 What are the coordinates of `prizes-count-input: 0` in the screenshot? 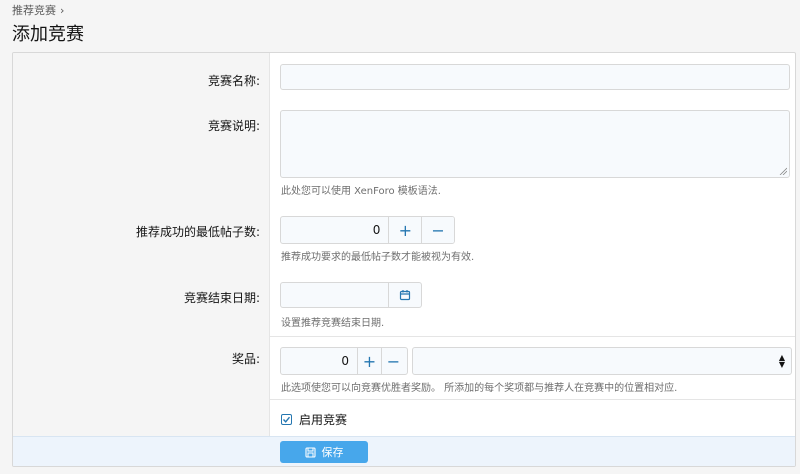 It's located at (319, 361).